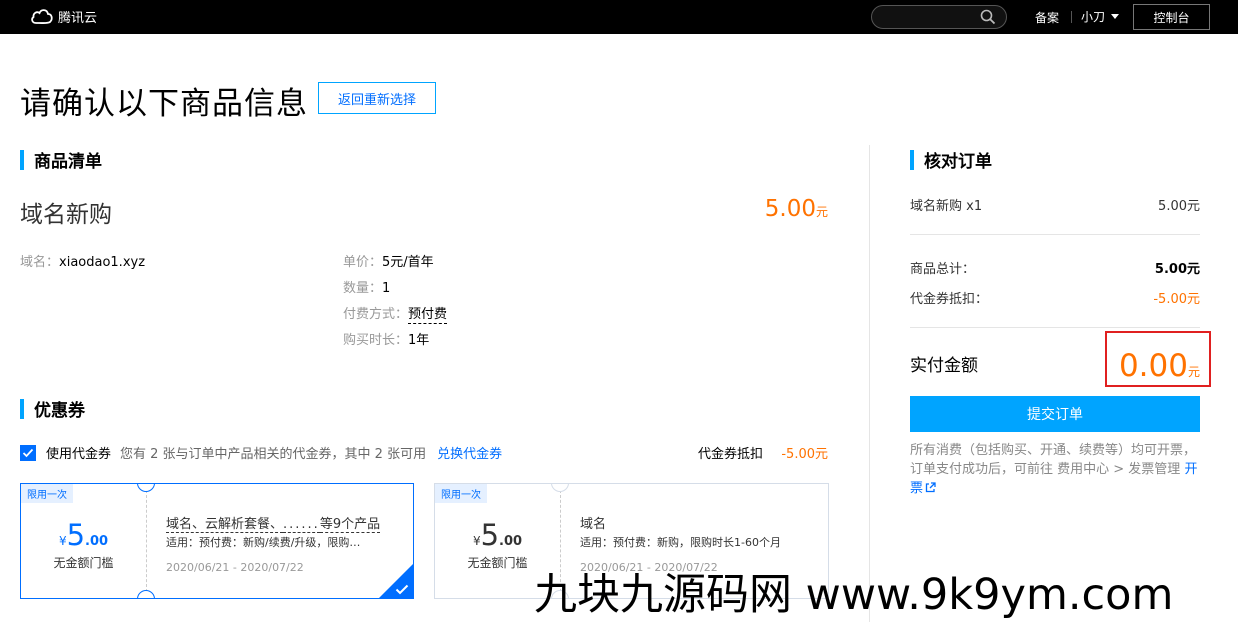 Image resolution: width=1238 pixels, height=622 pixels. Describe the element at coordinates (42, 16) in the screenshot. I see `cloud-logo-icon` at that location.